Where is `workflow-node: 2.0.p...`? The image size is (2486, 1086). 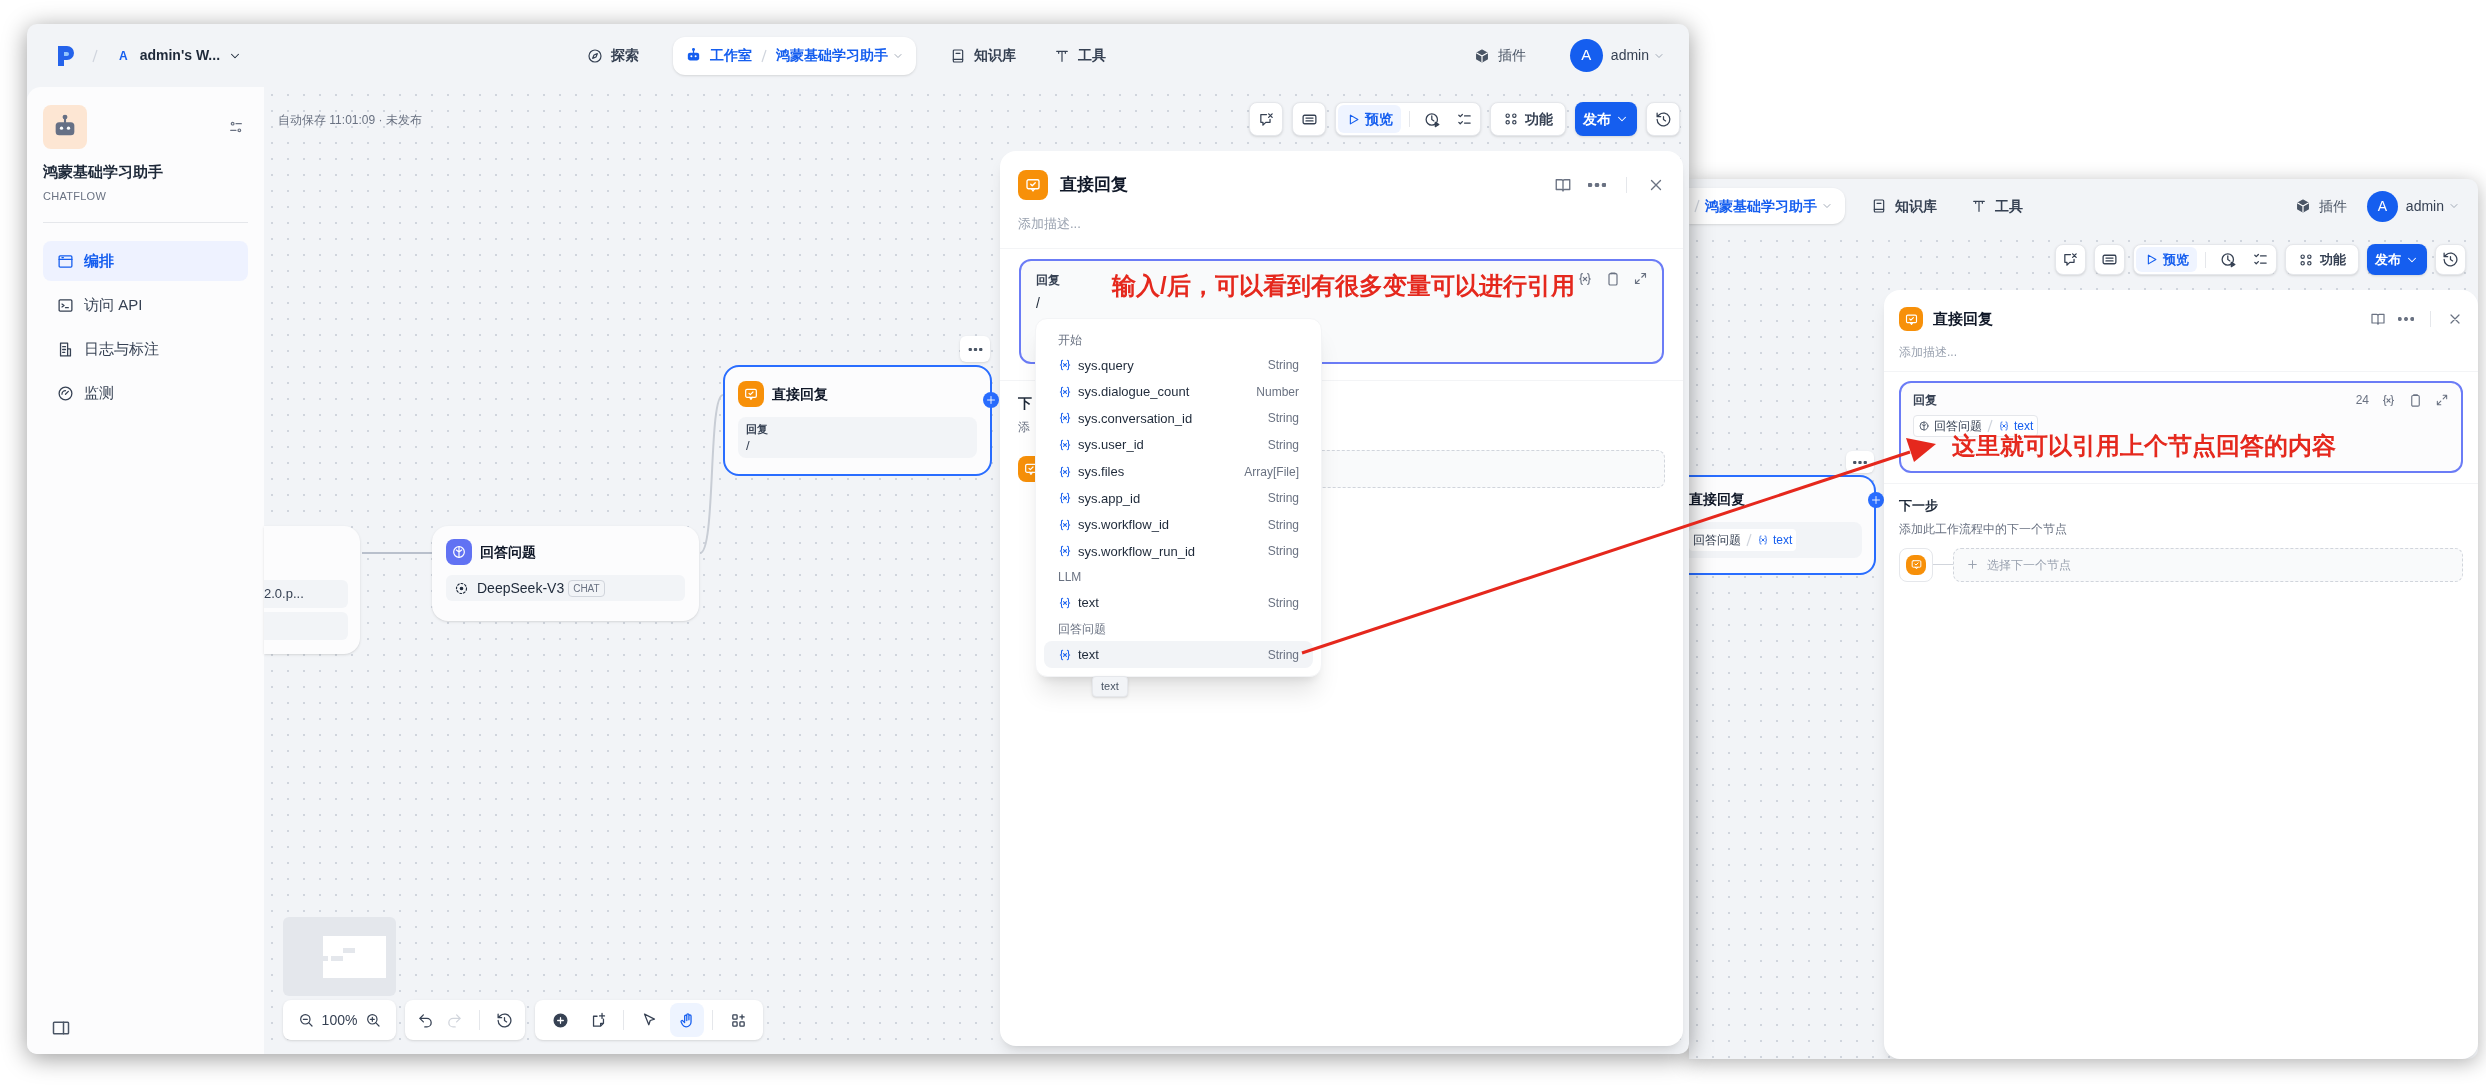 workflow-node: 2.0.p... is located at coordinates (312, 590).